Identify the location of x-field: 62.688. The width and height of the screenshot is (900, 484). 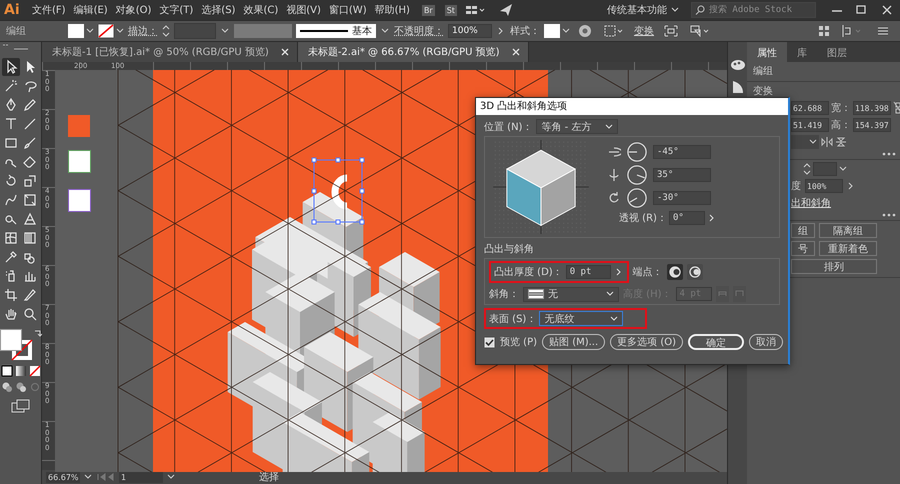
(810, 108).